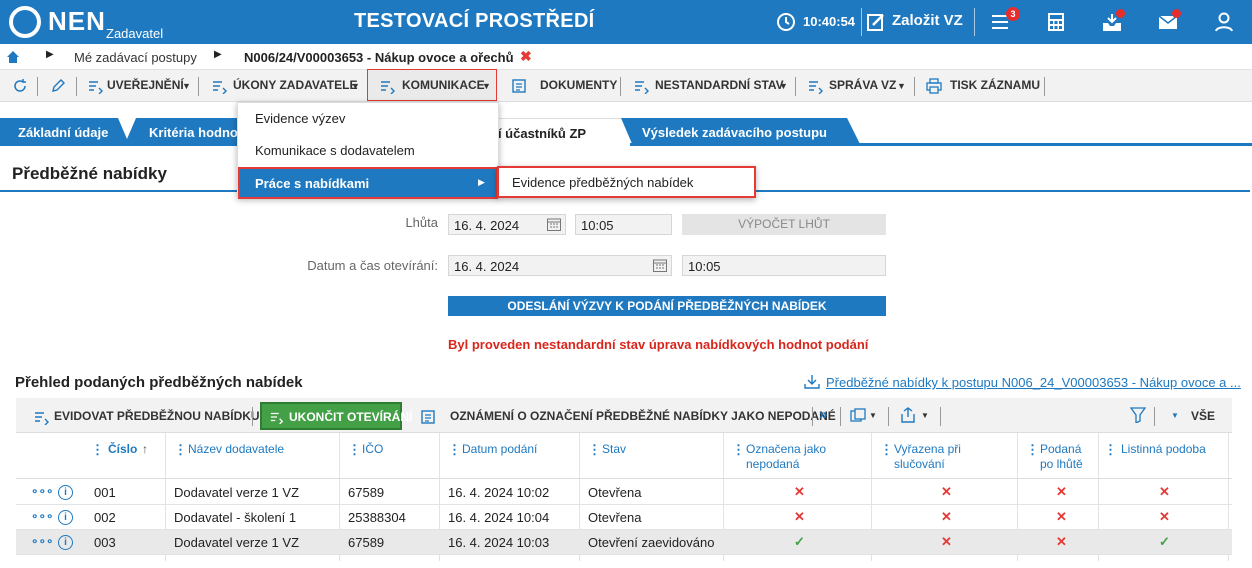  I want to click on col-header-datum: Datum podání, so click(499, 449).